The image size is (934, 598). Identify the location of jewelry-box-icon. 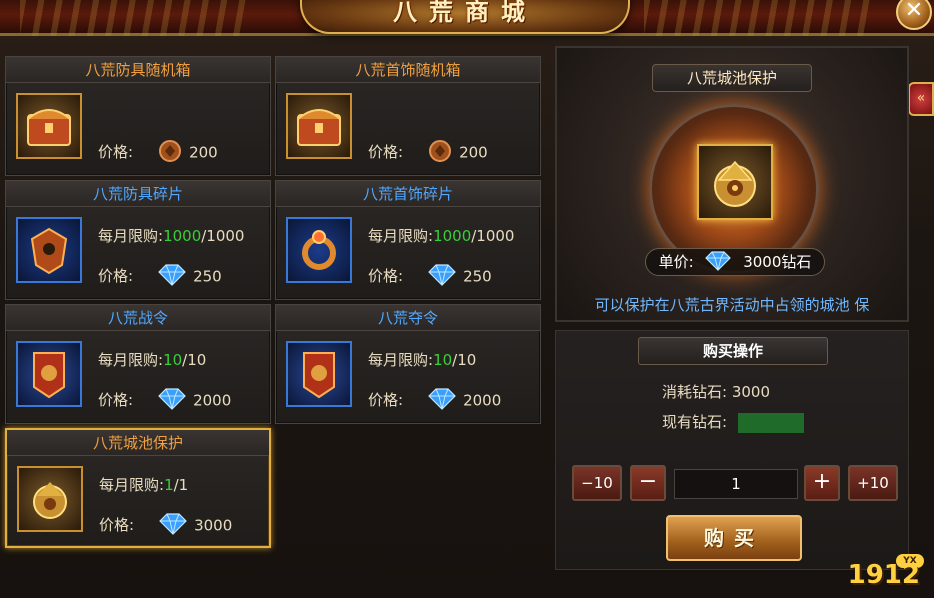
(319, 126).